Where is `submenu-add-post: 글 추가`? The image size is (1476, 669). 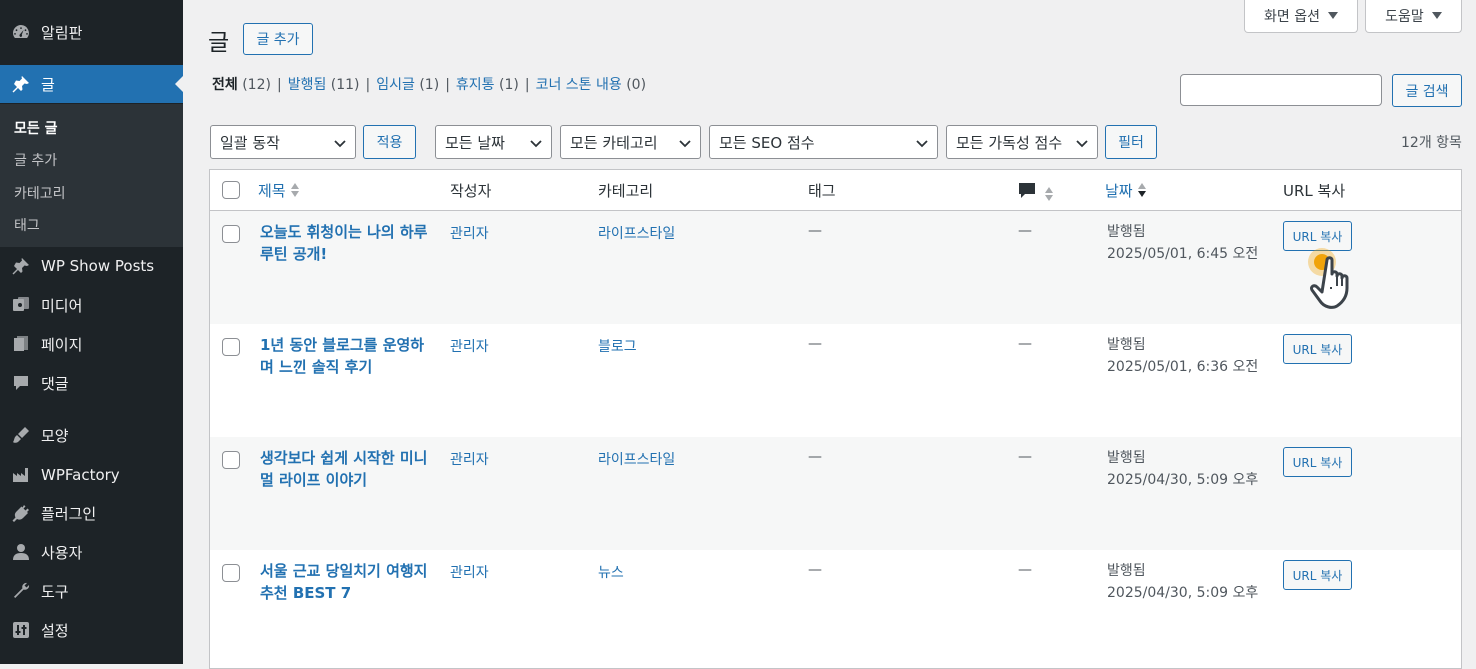
submenu-add-post: 글 추가 is located at coordinates (35, 160).